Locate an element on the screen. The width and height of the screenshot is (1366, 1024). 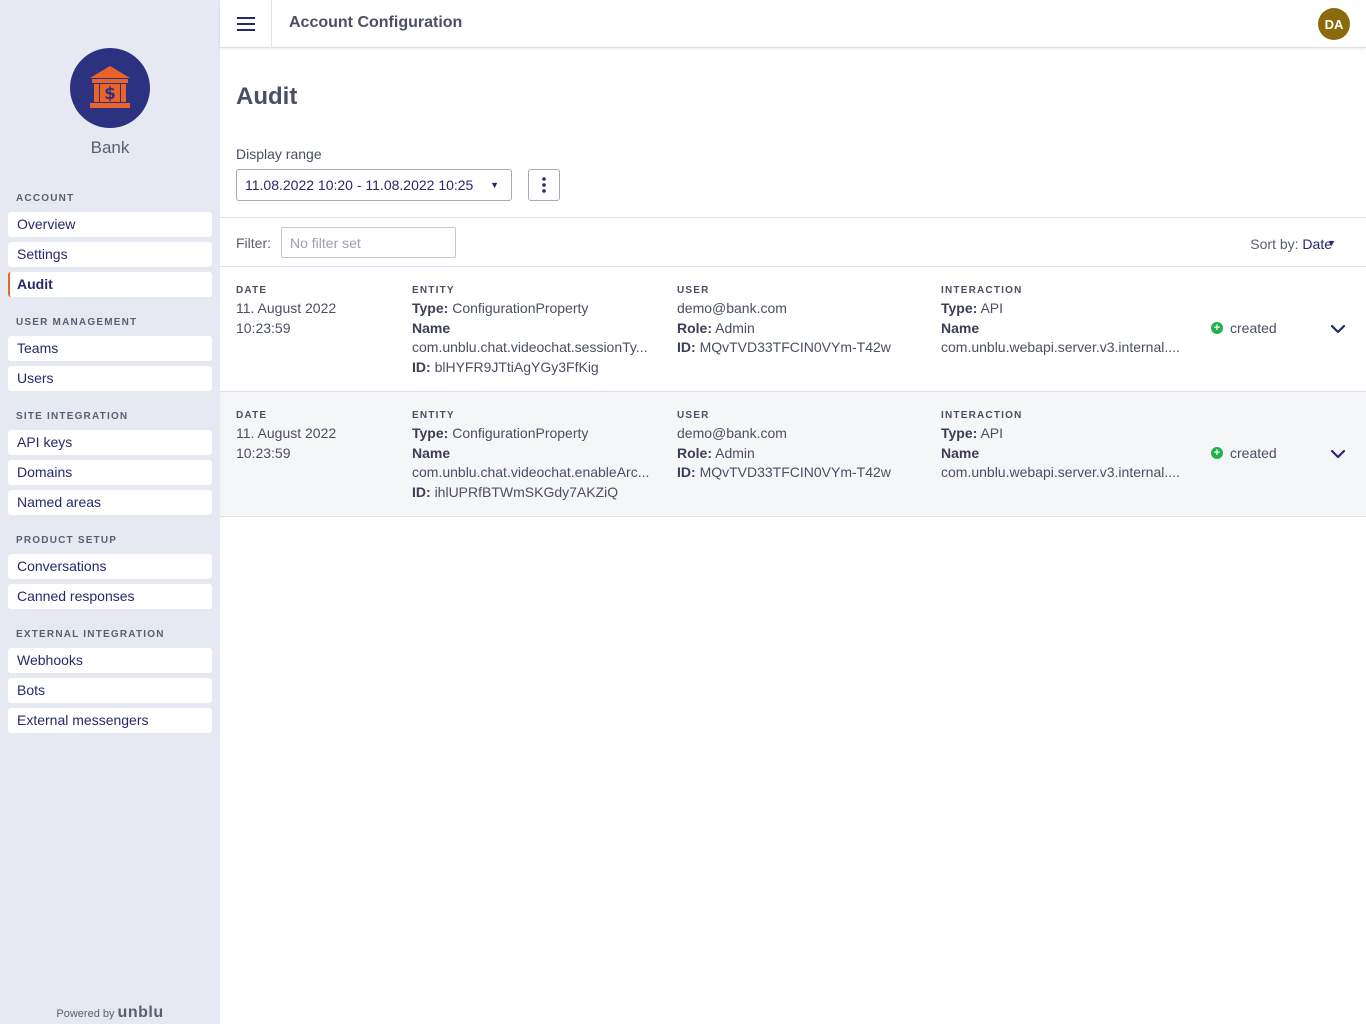
nav-section-user-management: USER MANAGEMENT Teams Users is located at coordinates (110, 353).